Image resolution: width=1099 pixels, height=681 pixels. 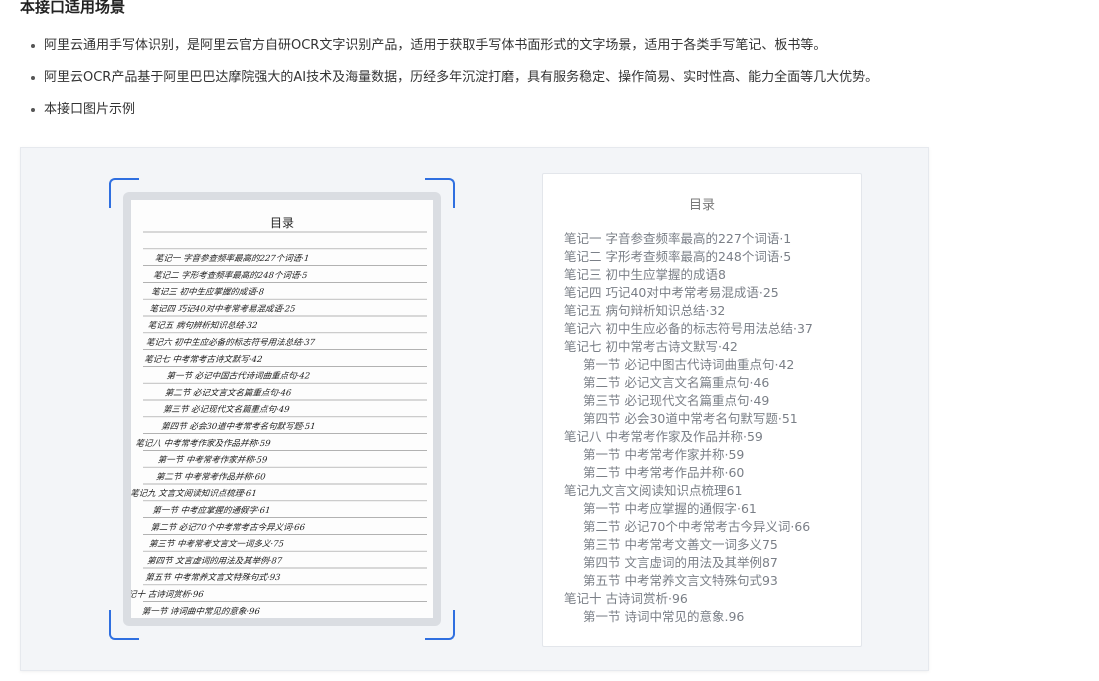 What do you see at coordinates (213, 577) in the screenshot?
I see `handwritten-line: 第五节 中考常养文言文特殊句式·93` at bounding box center [213, 577].